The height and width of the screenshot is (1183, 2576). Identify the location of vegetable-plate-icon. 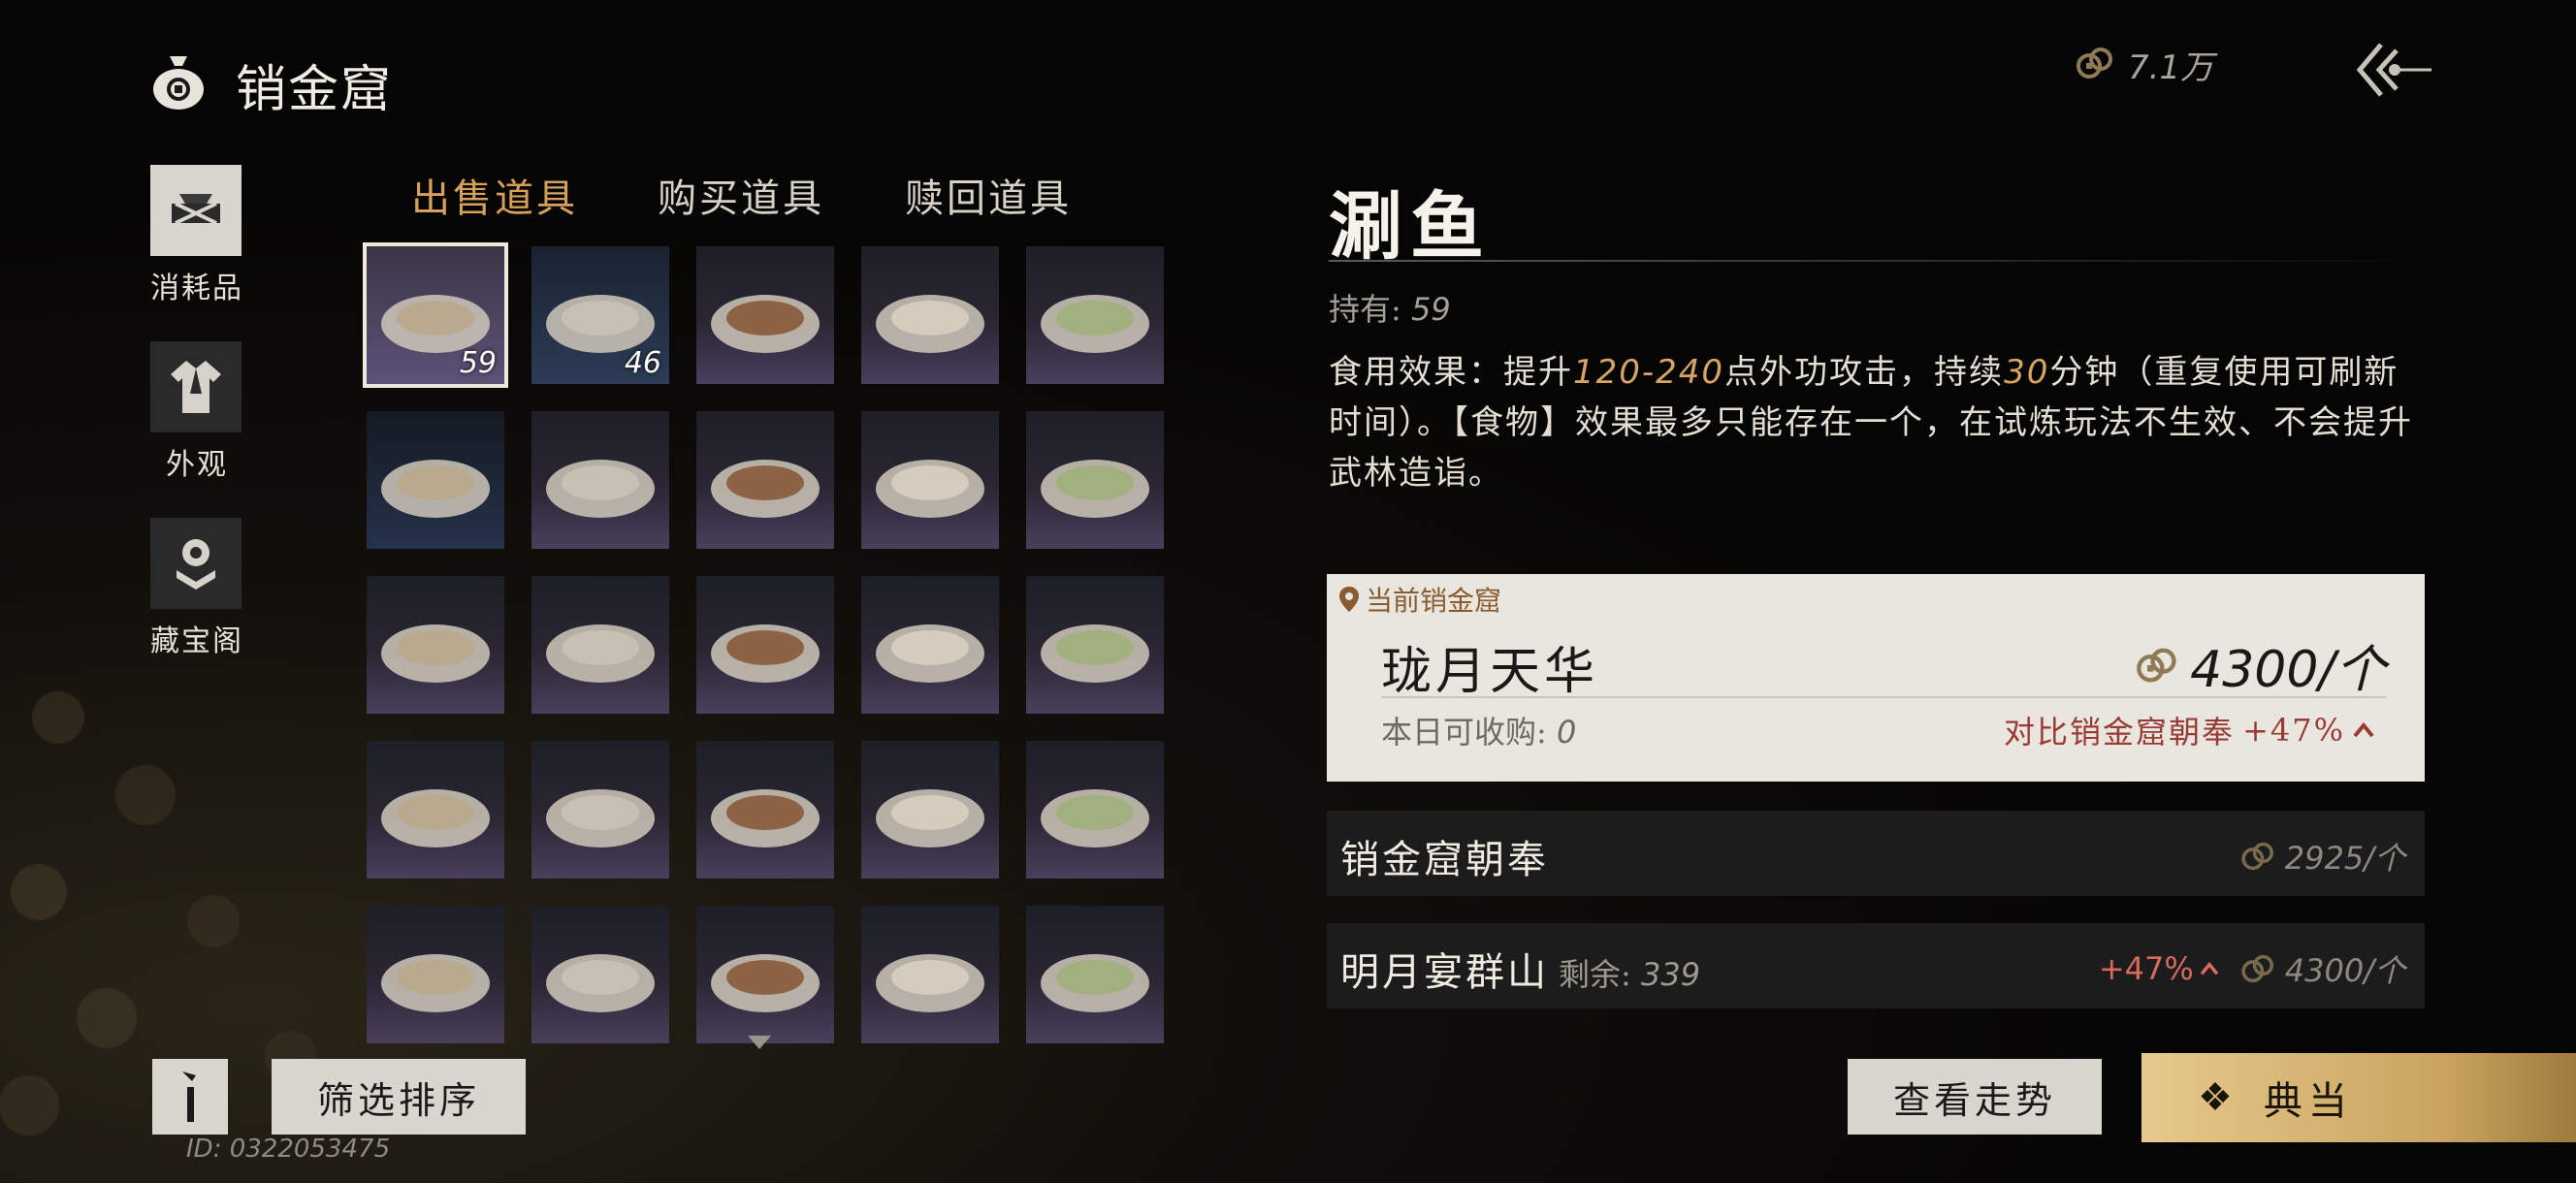
(435, 983).